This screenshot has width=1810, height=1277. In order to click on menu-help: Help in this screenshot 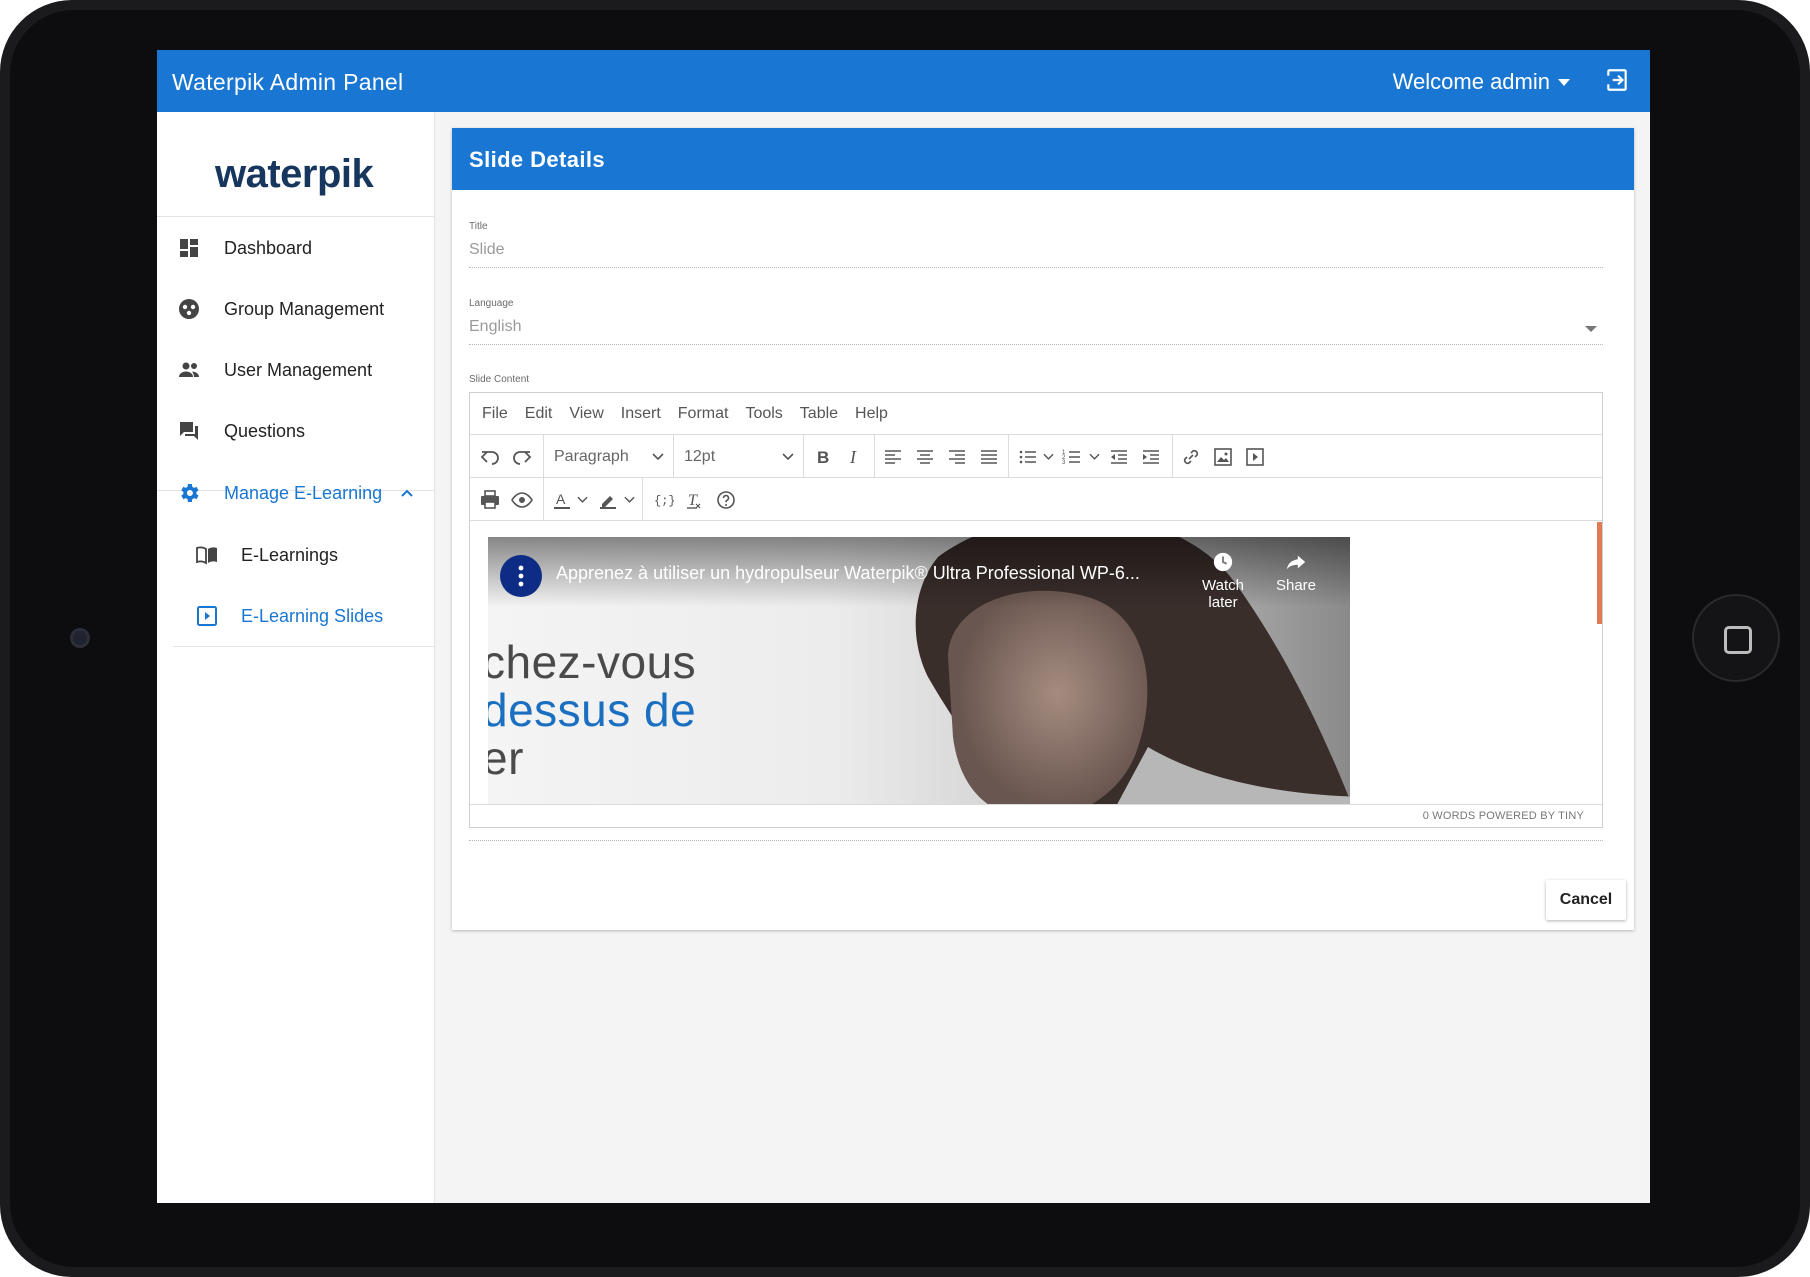, I will do `click(871, 414)`.